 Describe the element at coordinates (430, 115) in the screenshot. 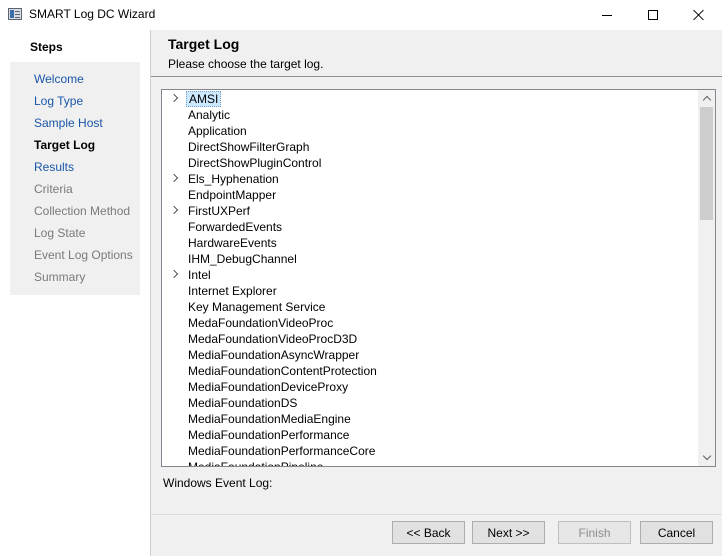

I see `tree-item: Analytic` at that location.